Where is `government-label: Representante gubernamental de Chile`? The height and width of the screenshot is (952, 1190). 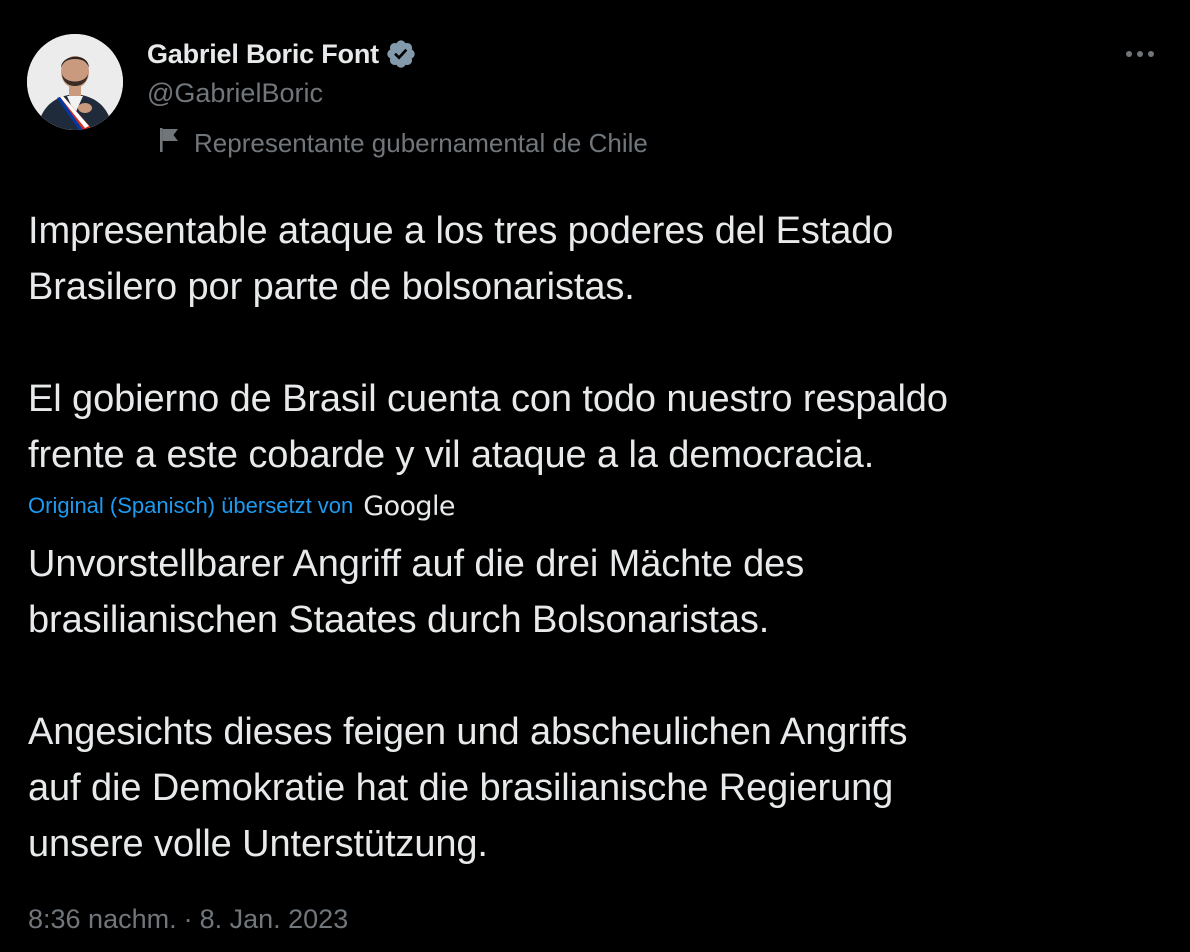
government-label: Representante gubernamental de Chile is located at coordinates (403, 143).